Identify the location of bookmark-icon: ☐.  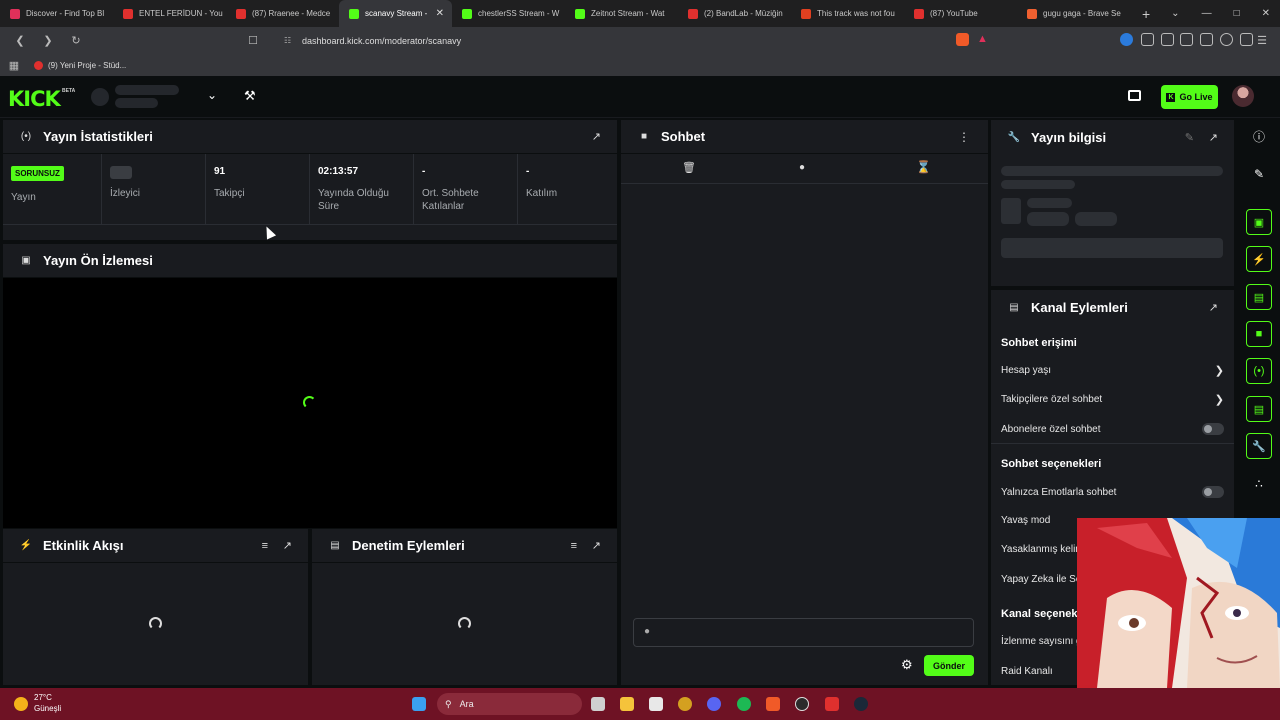
(253, 40).